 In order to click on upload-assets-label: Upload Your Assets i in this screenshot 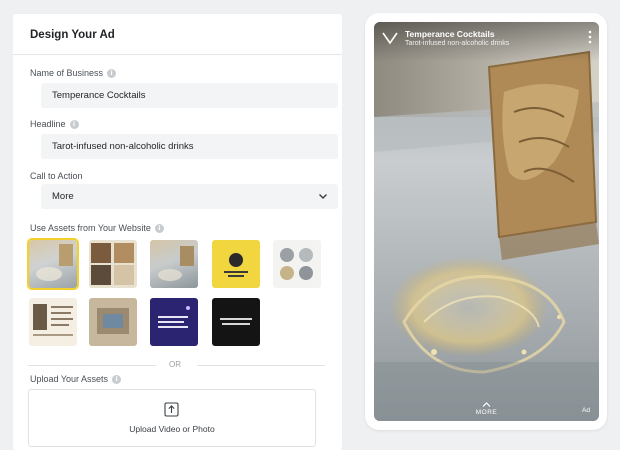, I will do `click(76, 379)`.